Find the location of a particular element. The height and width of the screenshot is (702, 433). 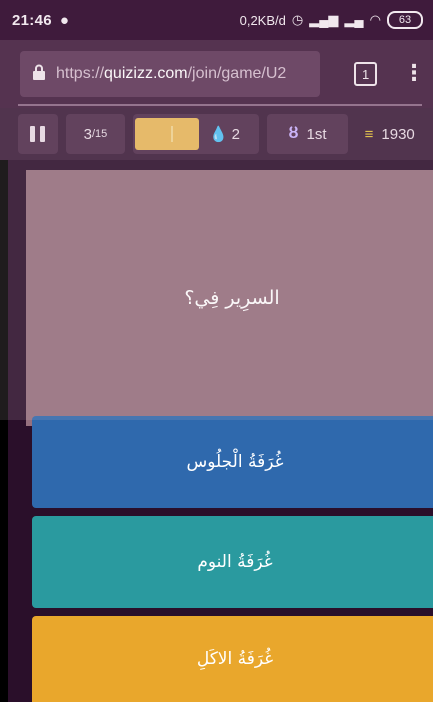

pause-button is located at coordinates (38, 134).